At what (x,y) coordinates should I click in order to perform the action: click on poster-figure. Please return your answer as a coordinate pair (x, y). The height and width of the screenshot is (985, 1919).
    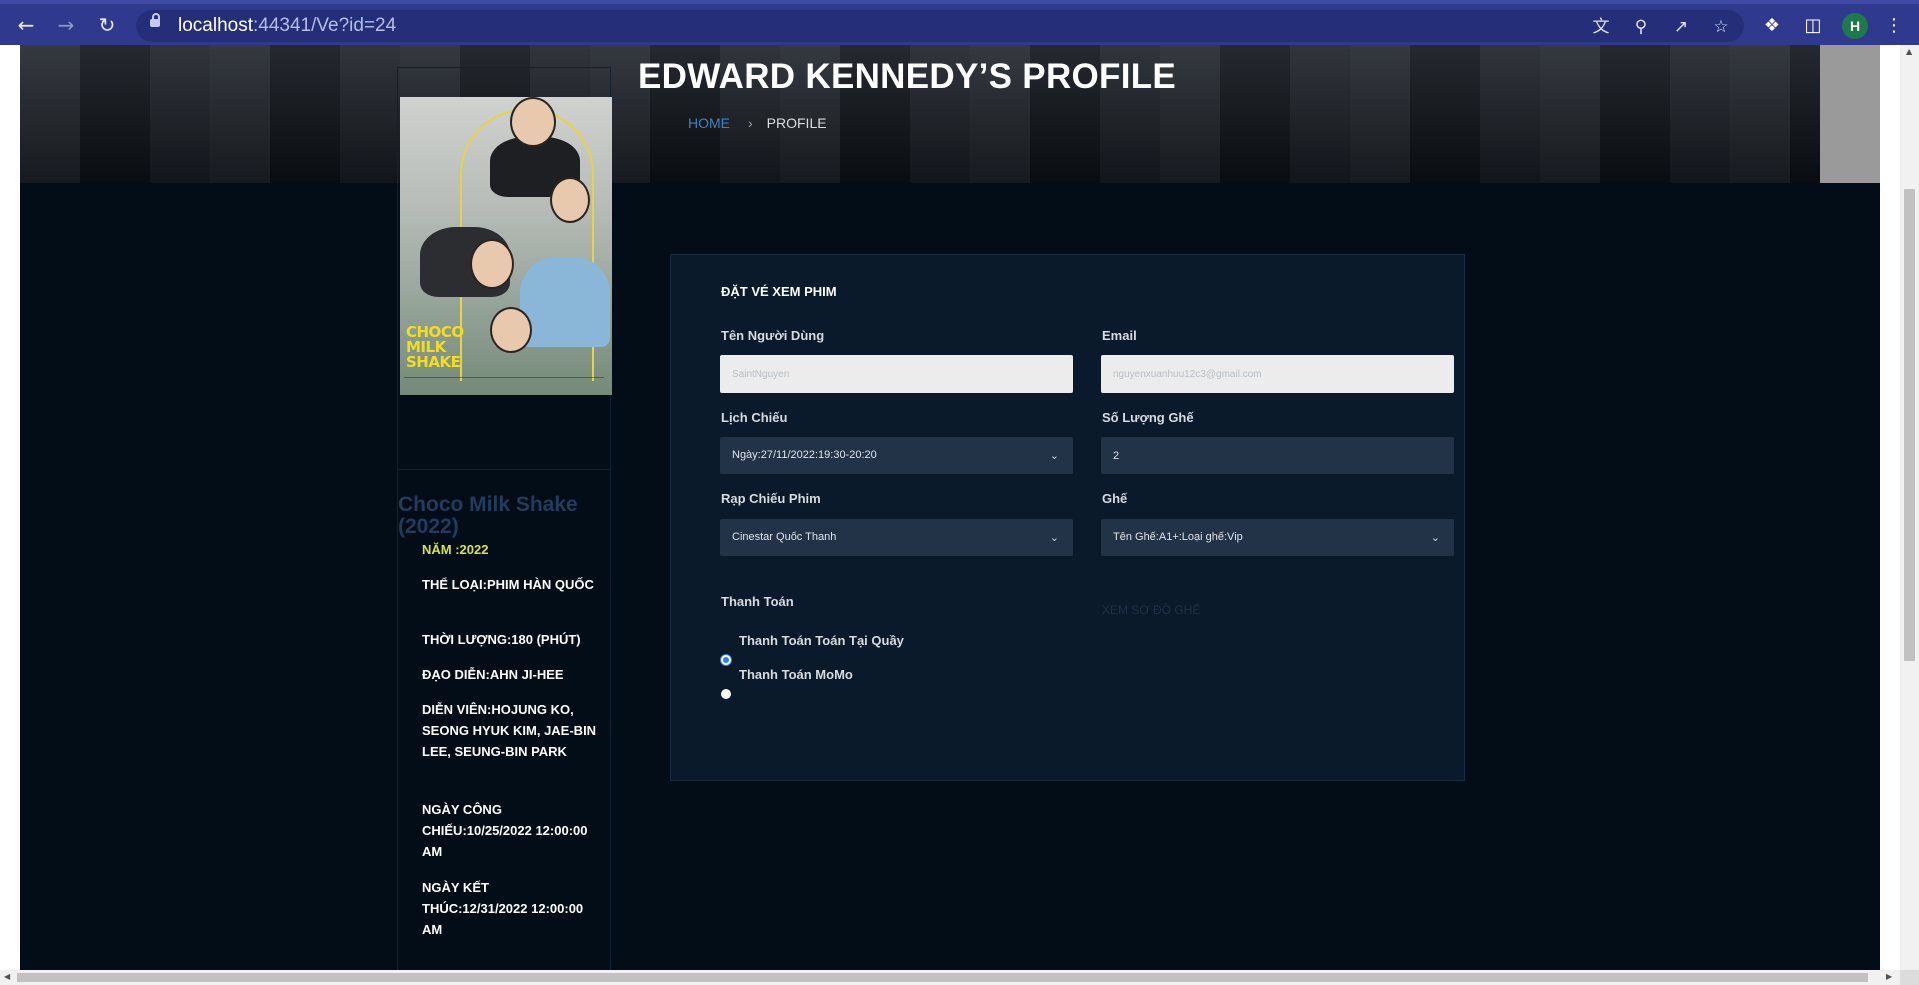
    Looking at the image, I should click on (565, 302).